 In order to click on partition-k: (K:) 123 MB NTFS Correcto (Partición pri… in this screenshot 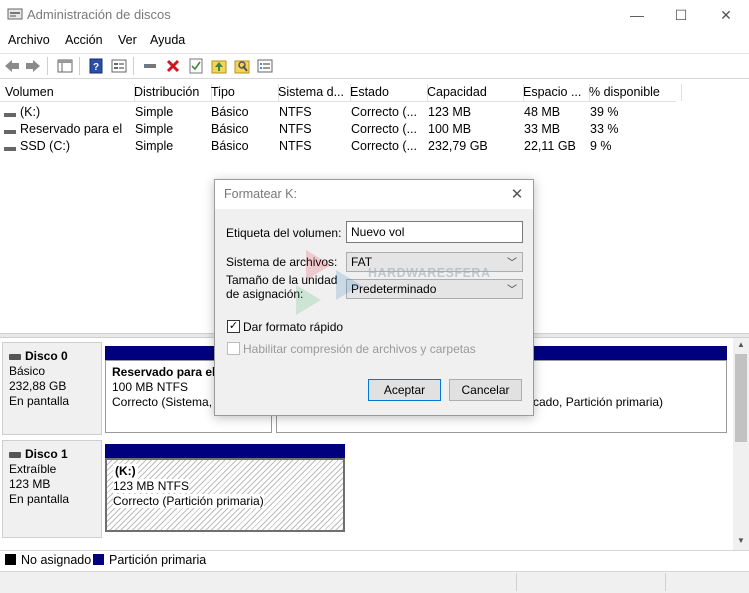, I will do `click(225, 495)`.